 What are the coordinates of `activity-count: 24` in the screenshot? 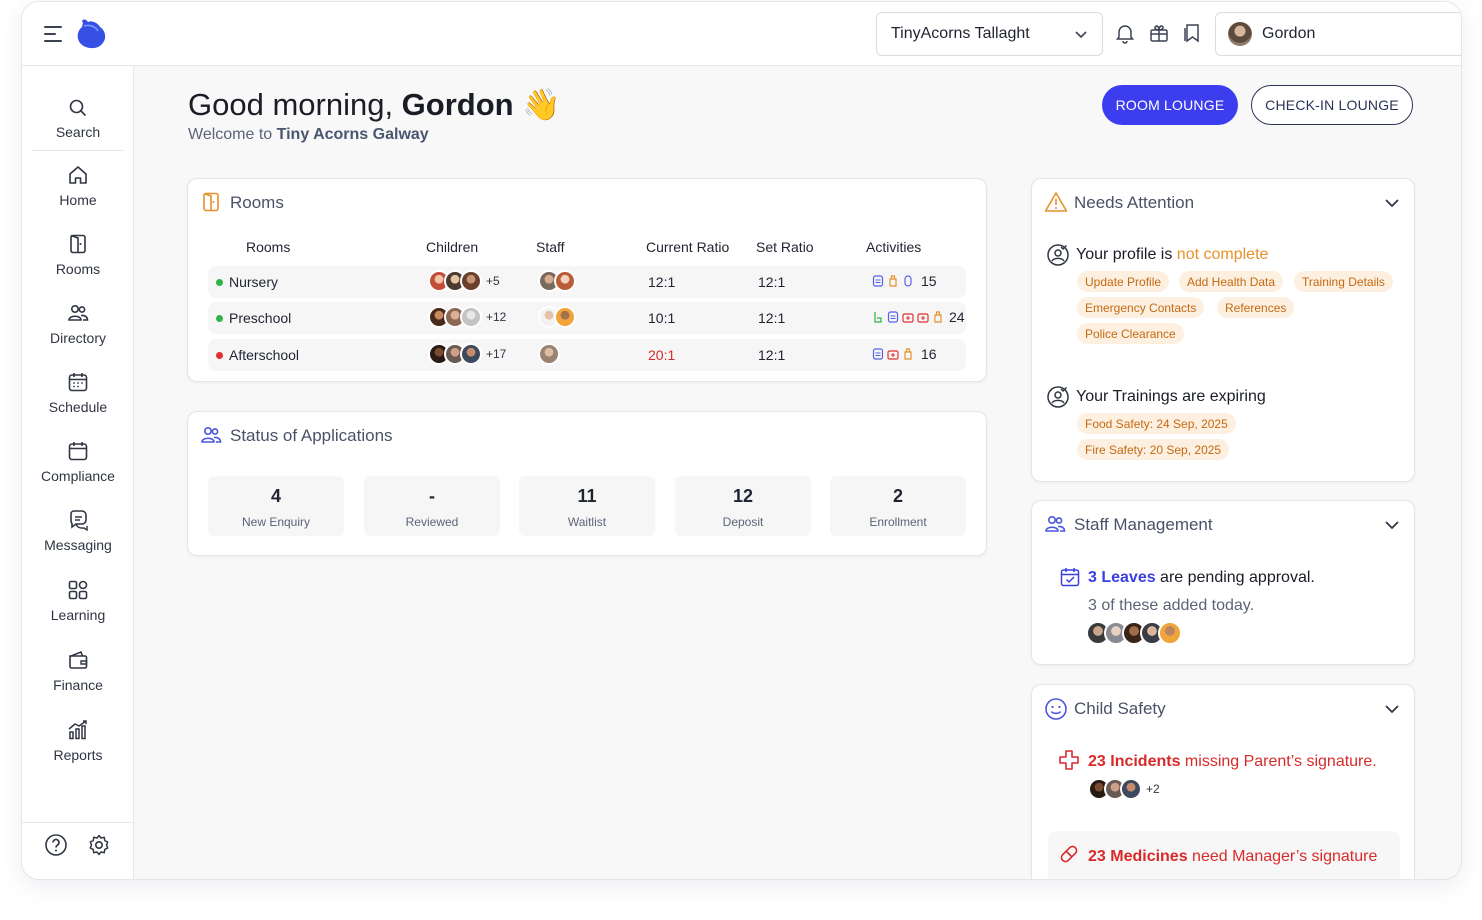 It's located at (957, 317).